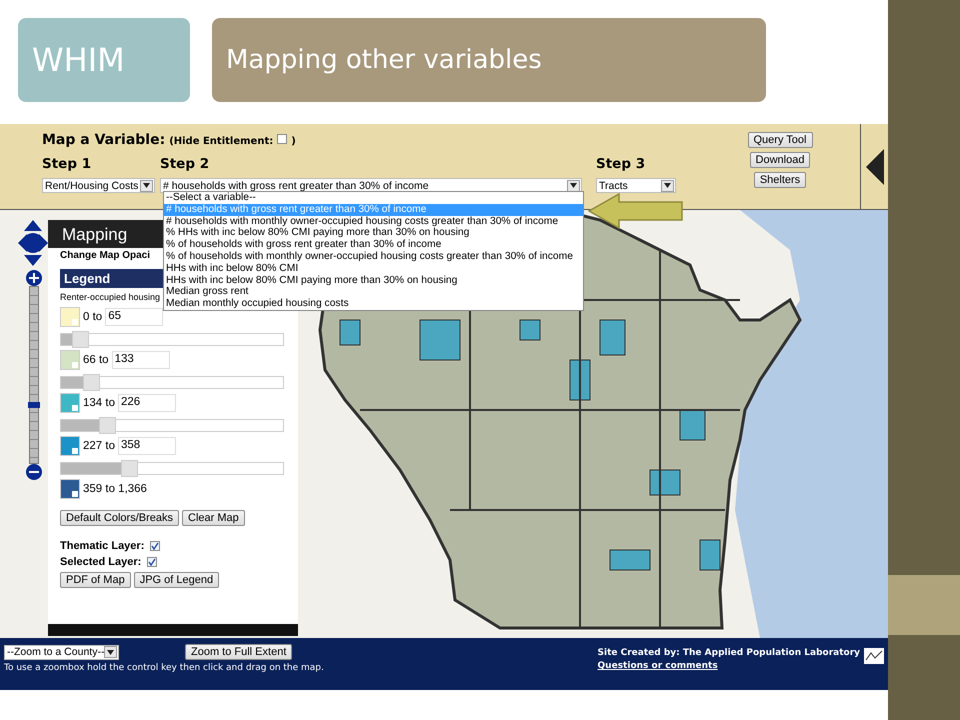 The width and height of the screenshot is (960, 720). What do you see at coordinates (621, 164) in the screenshot?
I see `step-label: Step 3` at bounding box center [621, 164].